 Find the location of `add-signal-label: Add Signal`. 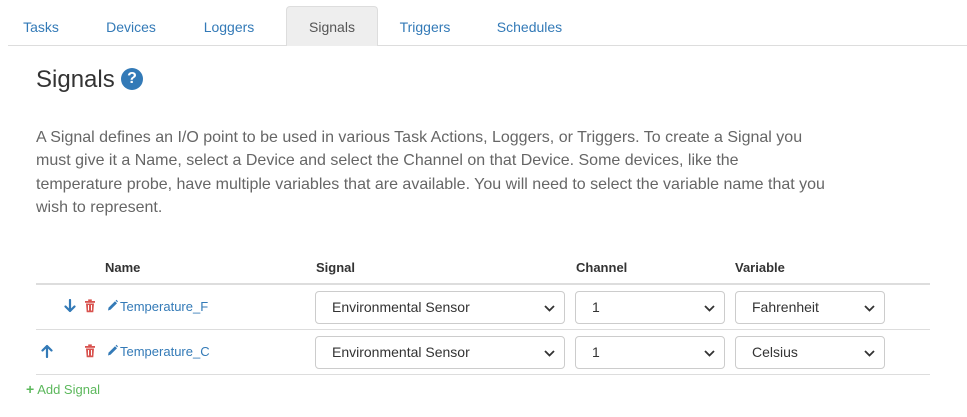

add-signal-label: Add Signal is located at coordinates (69, 389).